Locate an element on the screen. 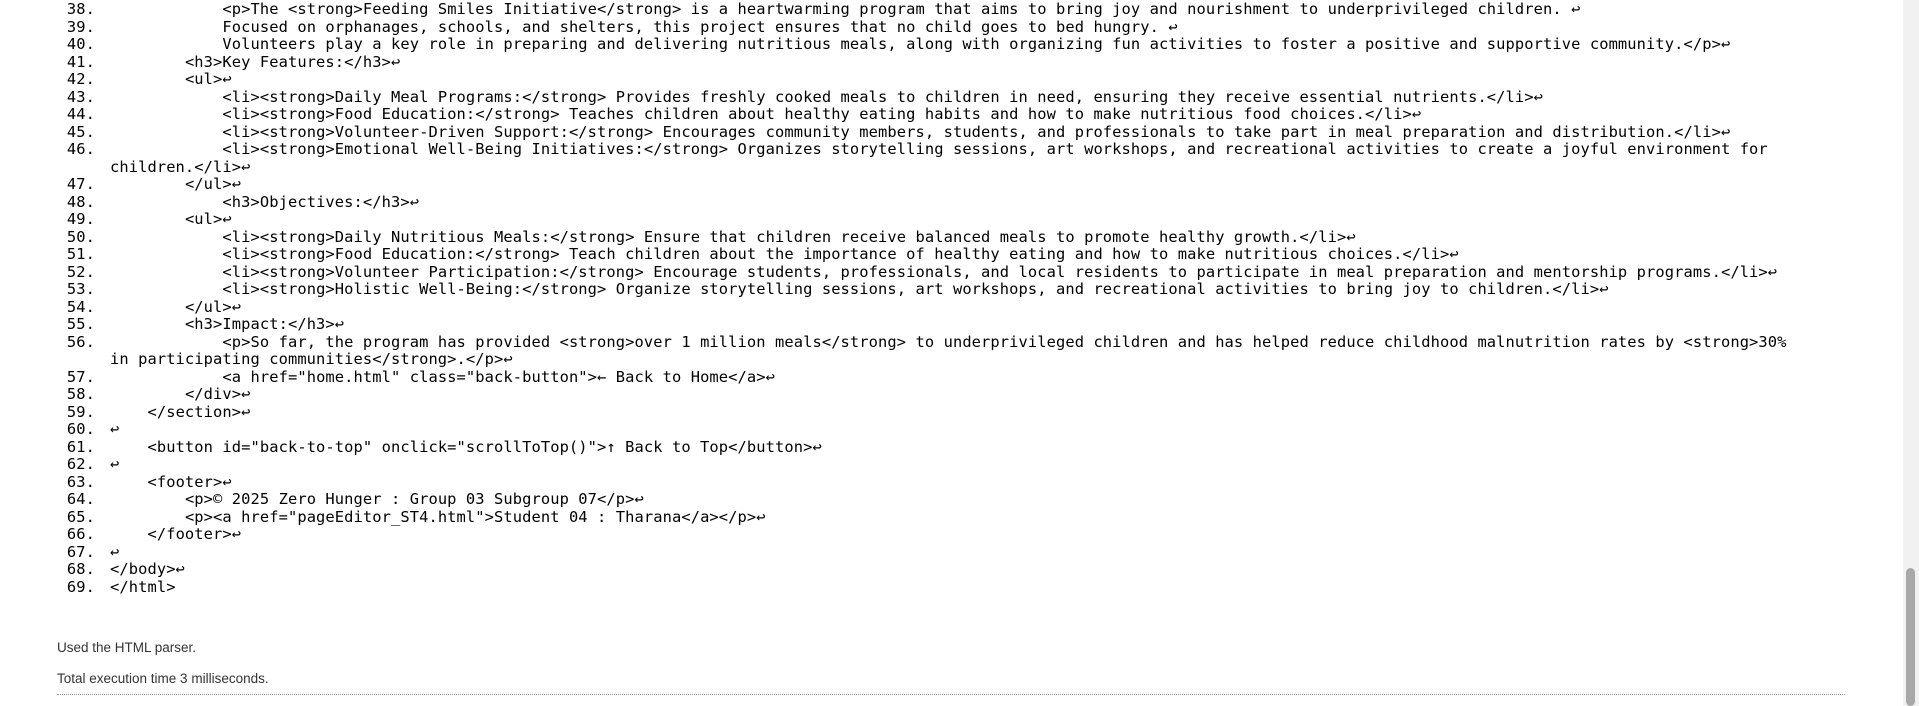 This screenshot has height=706, width=1919. line-number: 65. is located at coordinates (80, 516).